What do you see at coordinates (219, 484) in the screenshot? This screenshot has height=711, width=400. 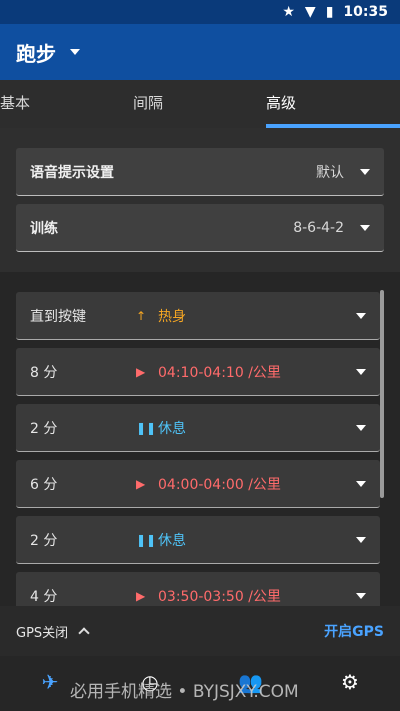 I see `step-target: 04:00-04:00 /公里` at bounding box center [219, 484].